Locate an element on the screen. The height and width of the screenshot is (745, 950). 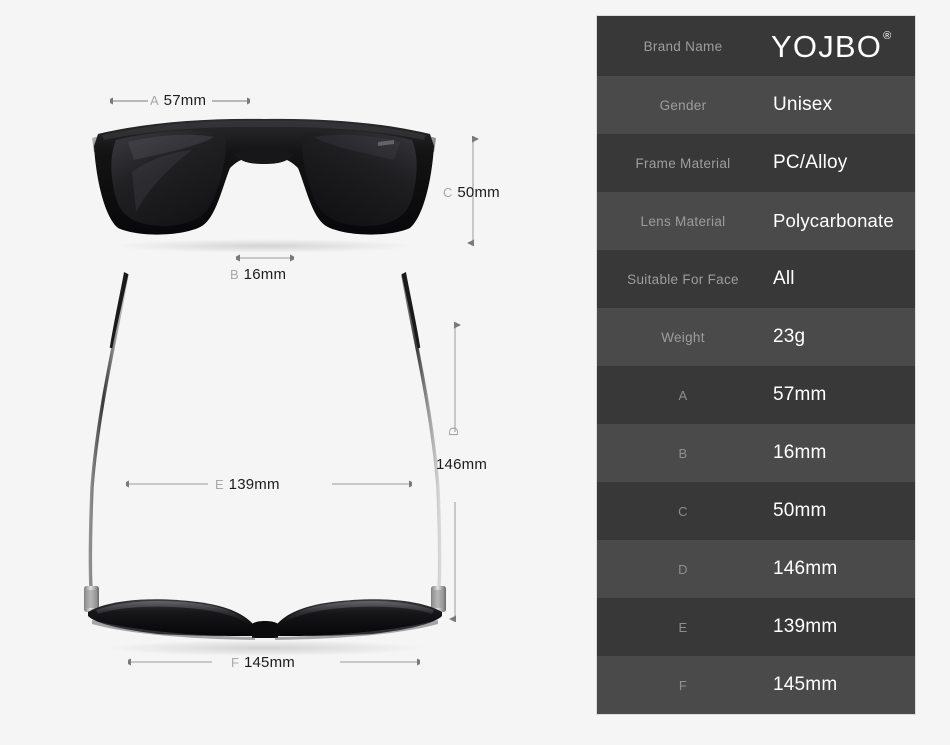
table-row-gender: Gender Unisex is located at coordinates (756, 105).